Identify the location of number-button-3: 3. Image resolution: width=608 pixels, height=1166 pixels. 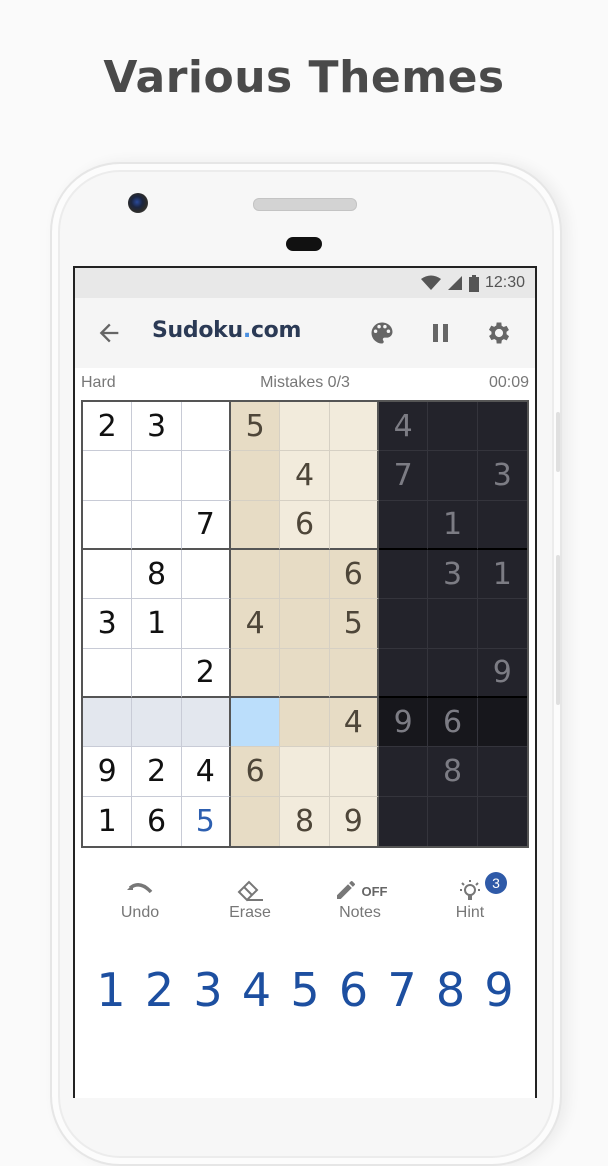
(208, 990).